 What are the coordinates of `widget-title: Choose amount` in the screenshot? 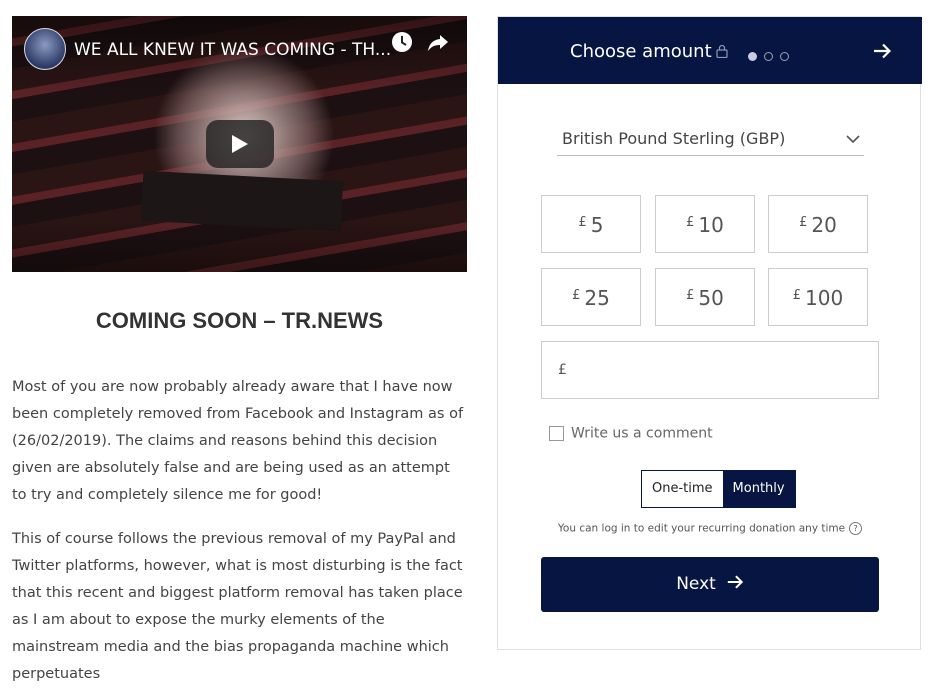 It's located at (641, 51).